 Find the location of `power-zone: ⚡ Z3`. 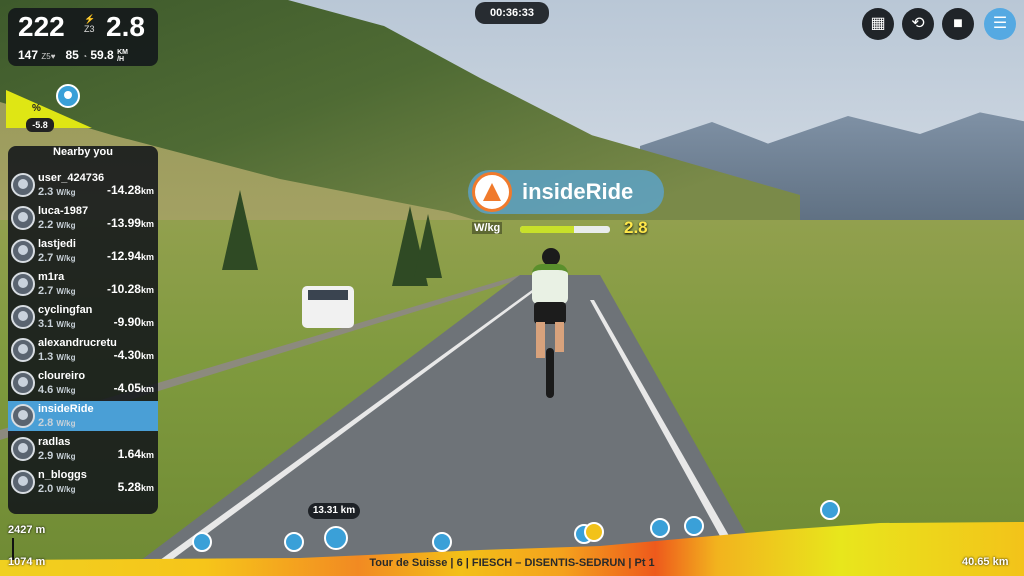

power-zone: ⚡ Z3 is located at coordinates (90, 24).